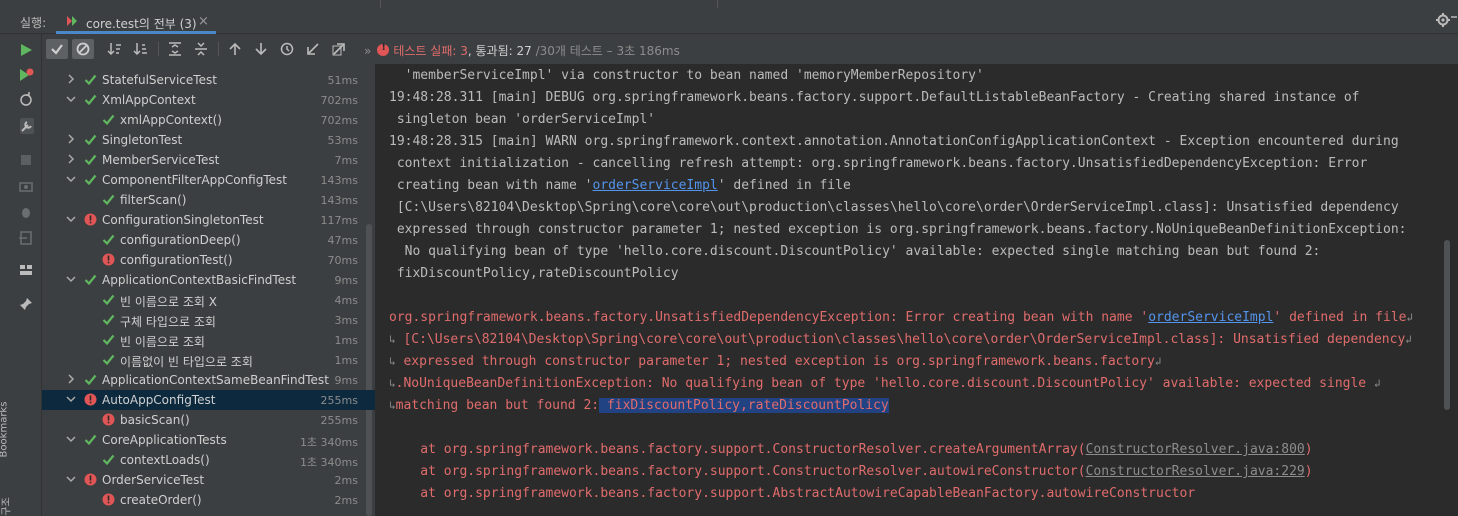 The width and height of the screenshot is (1458, 516). I want to click on test-name: basicScan(), so click(155, 420).